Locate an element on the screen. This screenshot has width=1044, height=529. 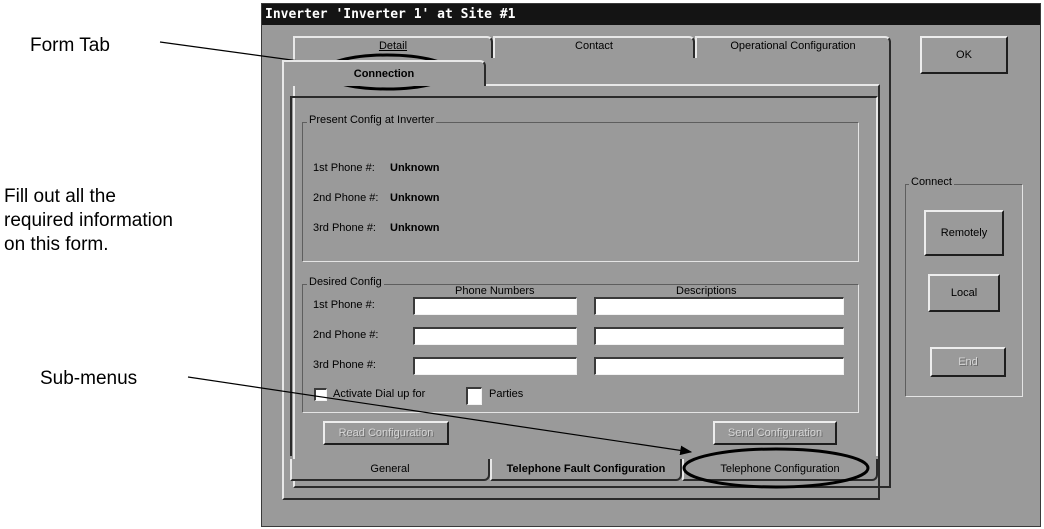
desired-phone-3-label: 3rd Phone #: is located at coordinates (344, 365).